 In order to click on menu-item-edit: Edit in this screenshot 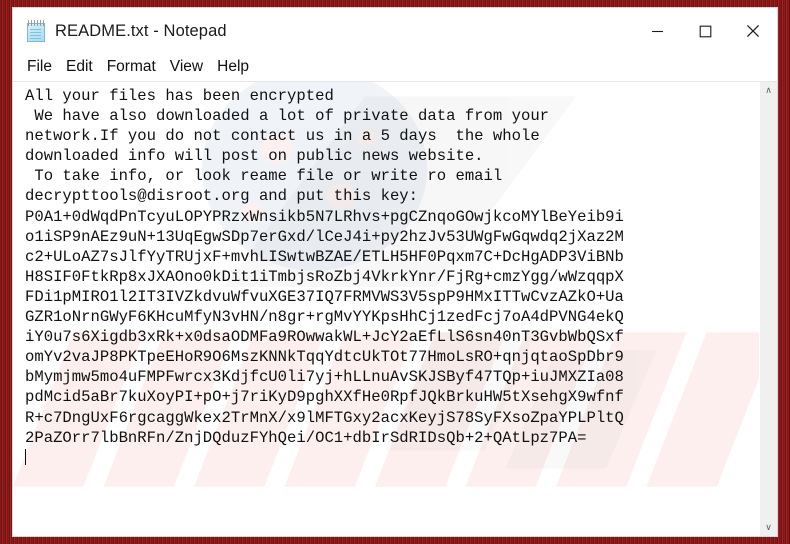, I will do `click(79, 67)`.